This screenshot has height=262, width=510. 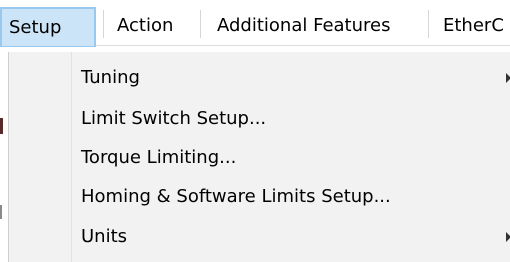 I want to click on menu-ethercat: EtherC, so click(x=469, y=25).